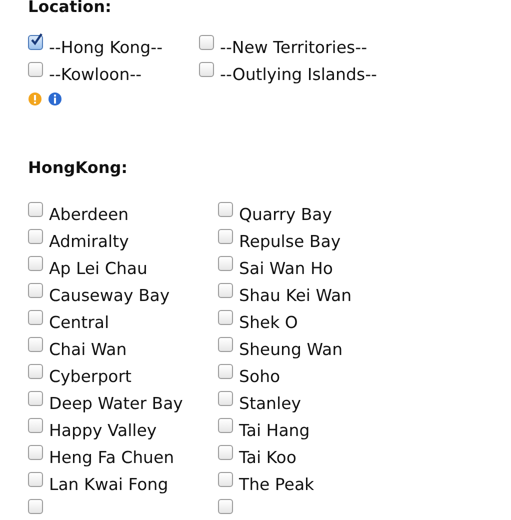 The width and height of the screenshot is (511, 520). Describe the element at coordinates (109, 296) in the screenshot. I see `checkbox-label: Causeway Bay` at that location.